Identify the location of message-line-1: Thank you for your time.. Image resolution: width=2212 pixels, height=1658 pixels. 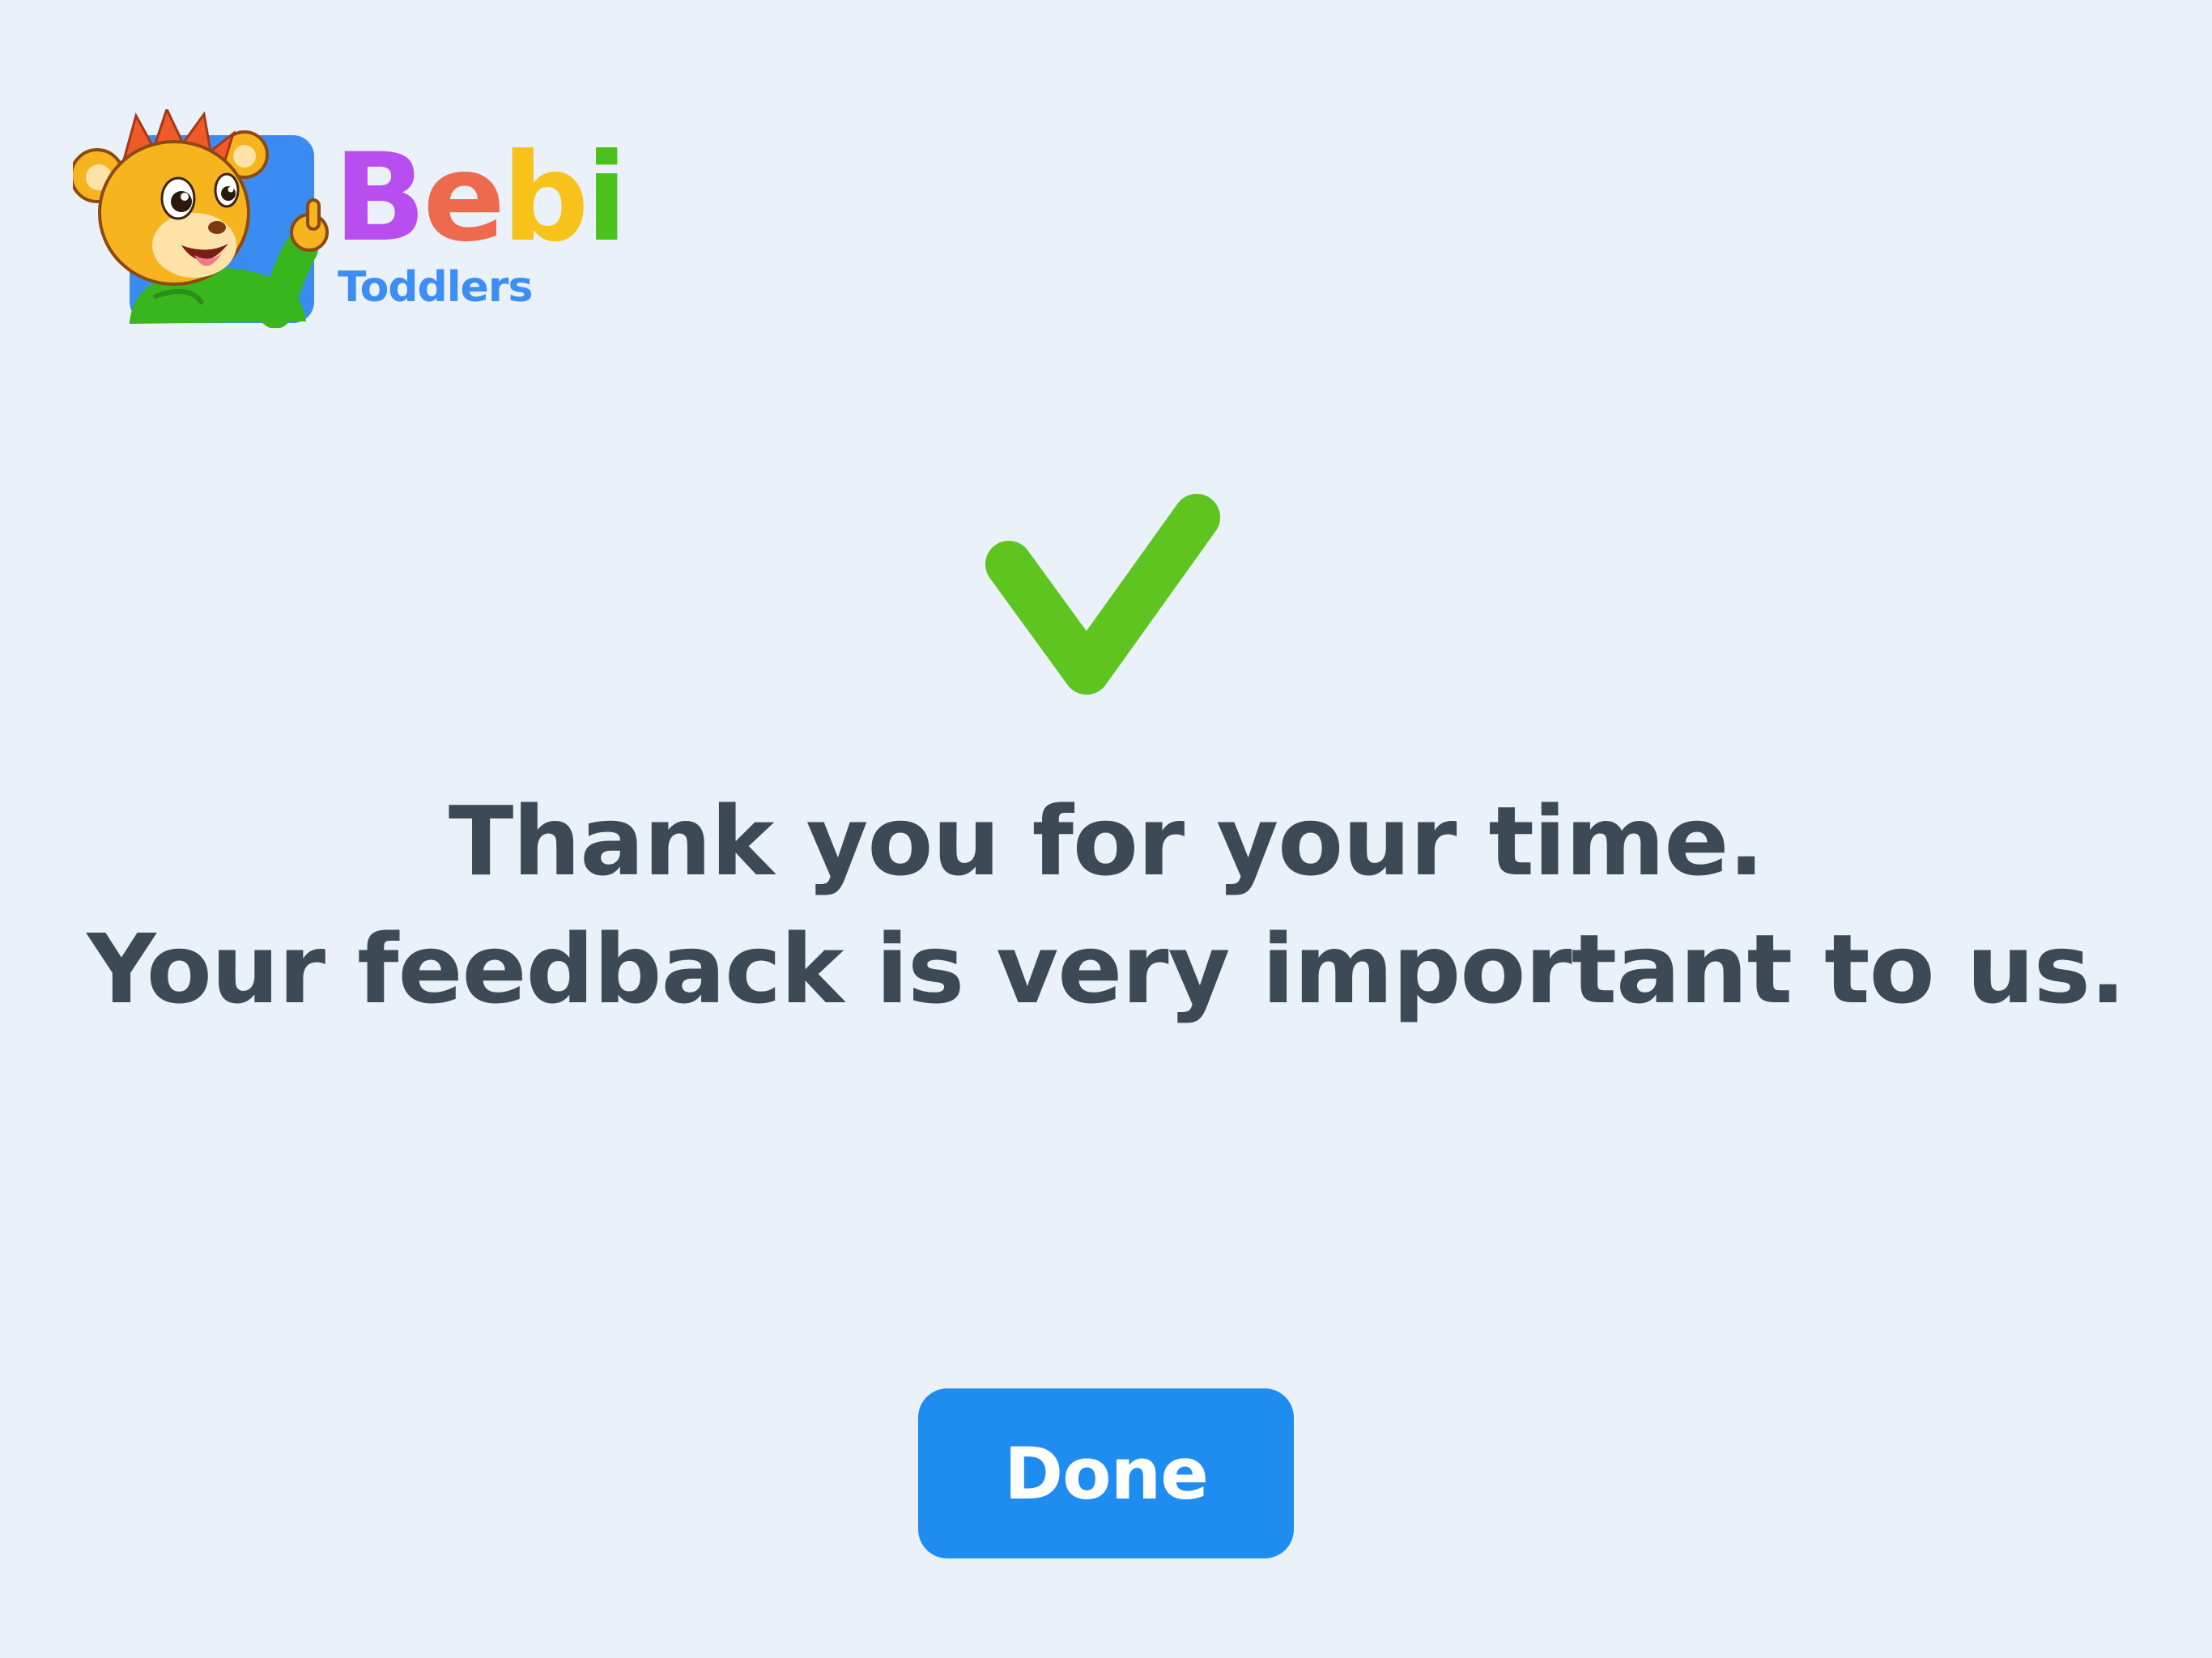
(1106, 841).